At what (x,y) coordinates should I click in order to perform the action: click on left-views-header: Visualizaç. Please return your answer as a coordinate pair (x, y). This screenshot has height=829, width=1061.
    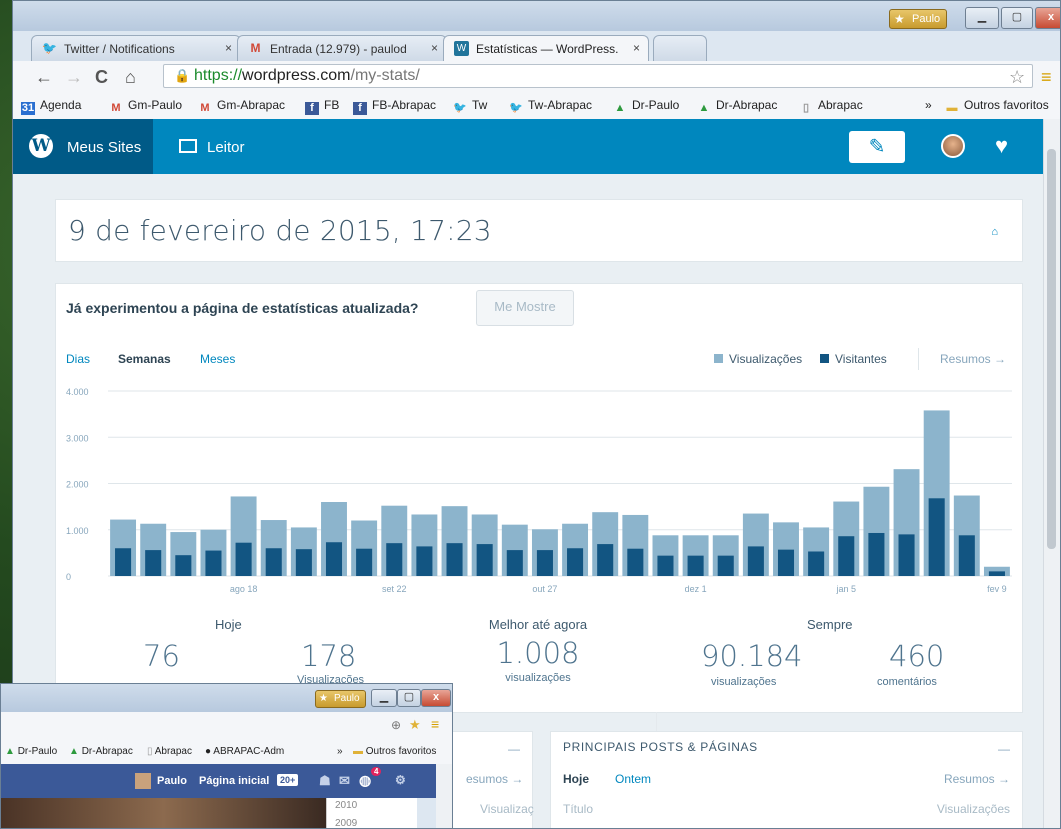
    Looking at the image, I should click on (507, 809).